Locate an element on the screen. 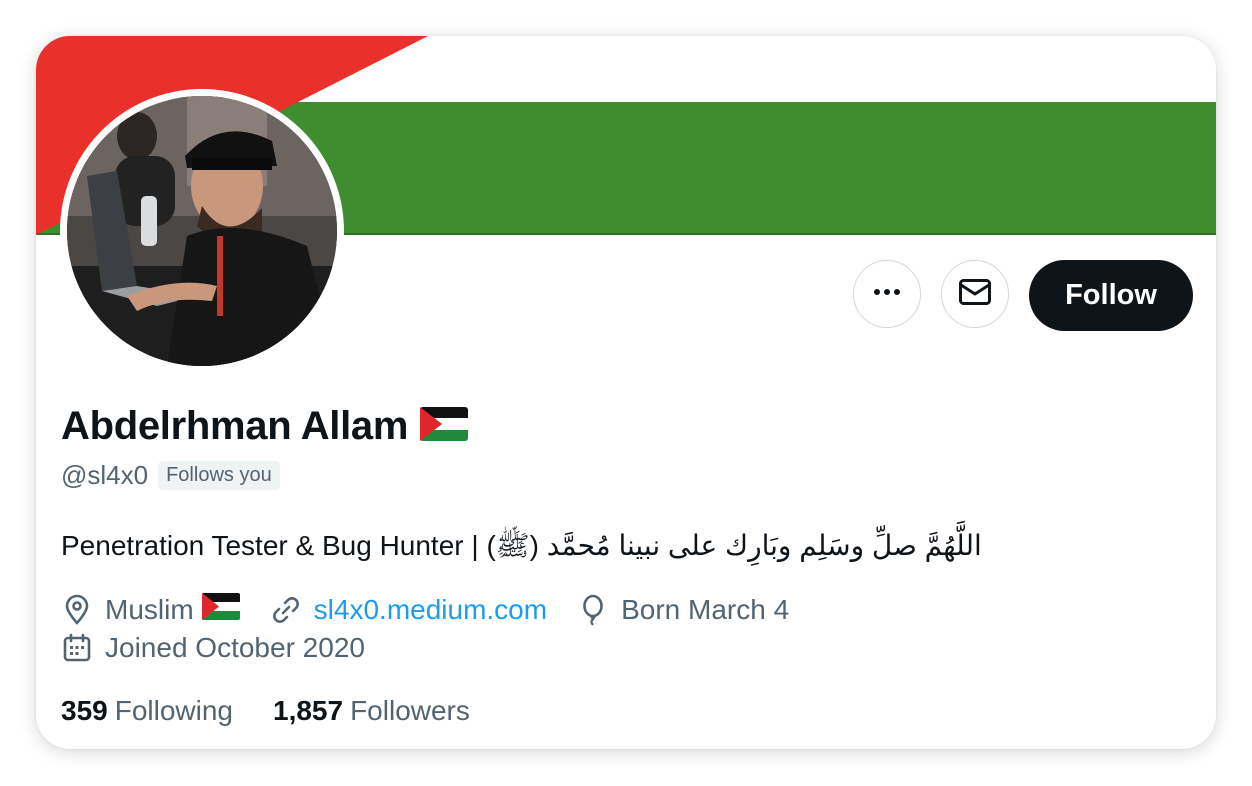 This screenshot has height=786, width=1252. following-stat: 359 Following is located at coordinates (147, 711).